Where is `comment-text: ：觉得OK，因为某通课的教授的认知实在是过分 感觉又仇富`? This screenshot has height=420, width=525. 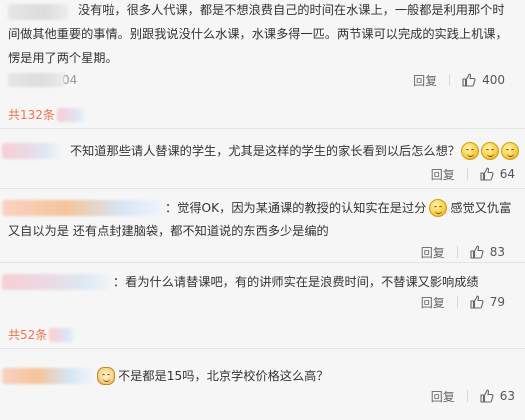 comment-text: ：觉得OK，因为某通课的教授的认知实在是过分 感觉又仇富 is located at coordinates (338, 208).